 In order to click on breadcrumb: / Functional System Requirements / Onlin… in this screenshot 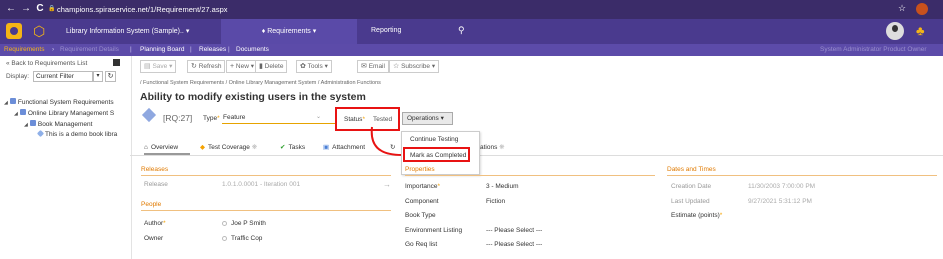, I will do `click(260, 83)`.